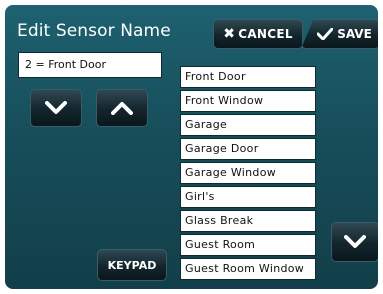  What do you see at coordinates (248, 269) in the screenshot?
I see `list-item: Guest Room Window` at bounding box center [248, 269].